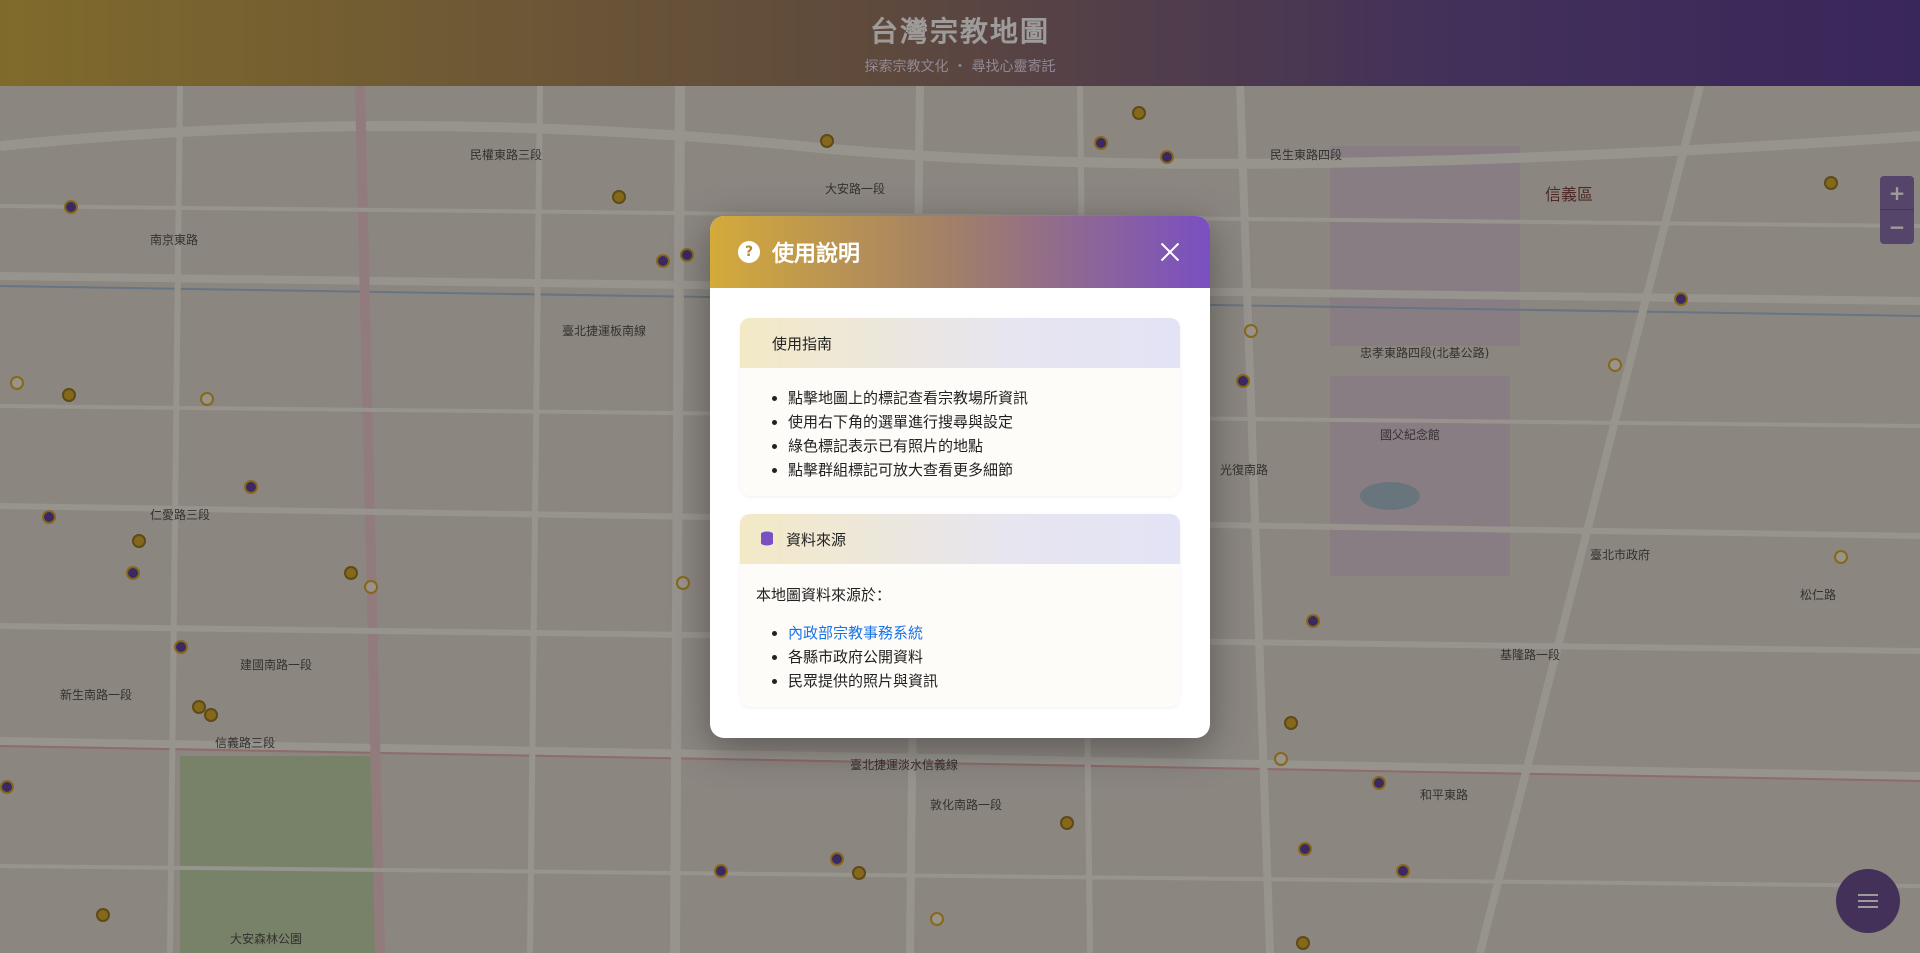 This screenshot has width=1920, height=953. Describe the element at coordinates (855, 633) in the screenshot. I see `source-link: 內政部宗教事務系統` at that location.